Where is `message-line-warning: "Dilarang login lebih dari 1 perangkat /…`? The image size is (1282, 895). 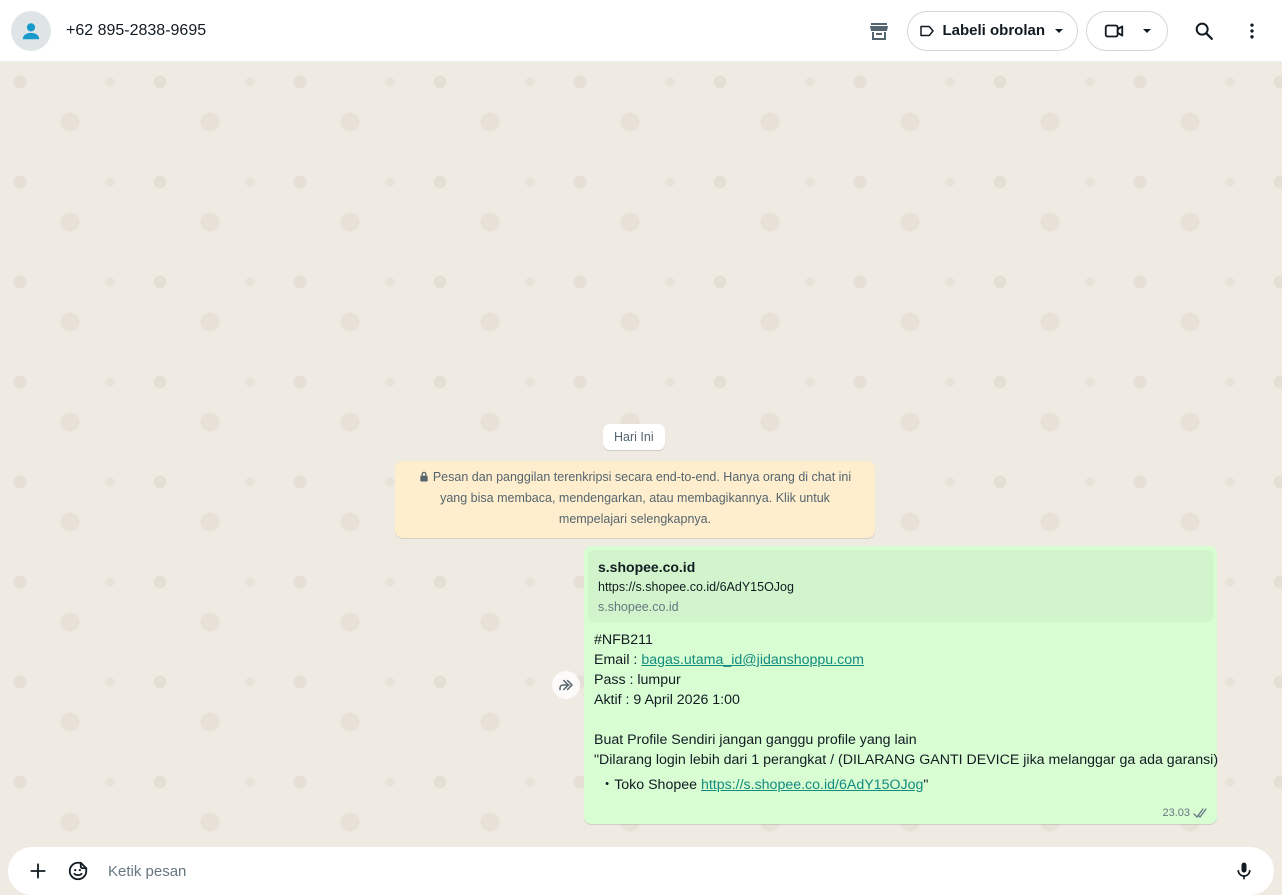
message-line-warning: "Dilarang login lebih dari 1 perangkat /… is located at coordinates (906, 760).